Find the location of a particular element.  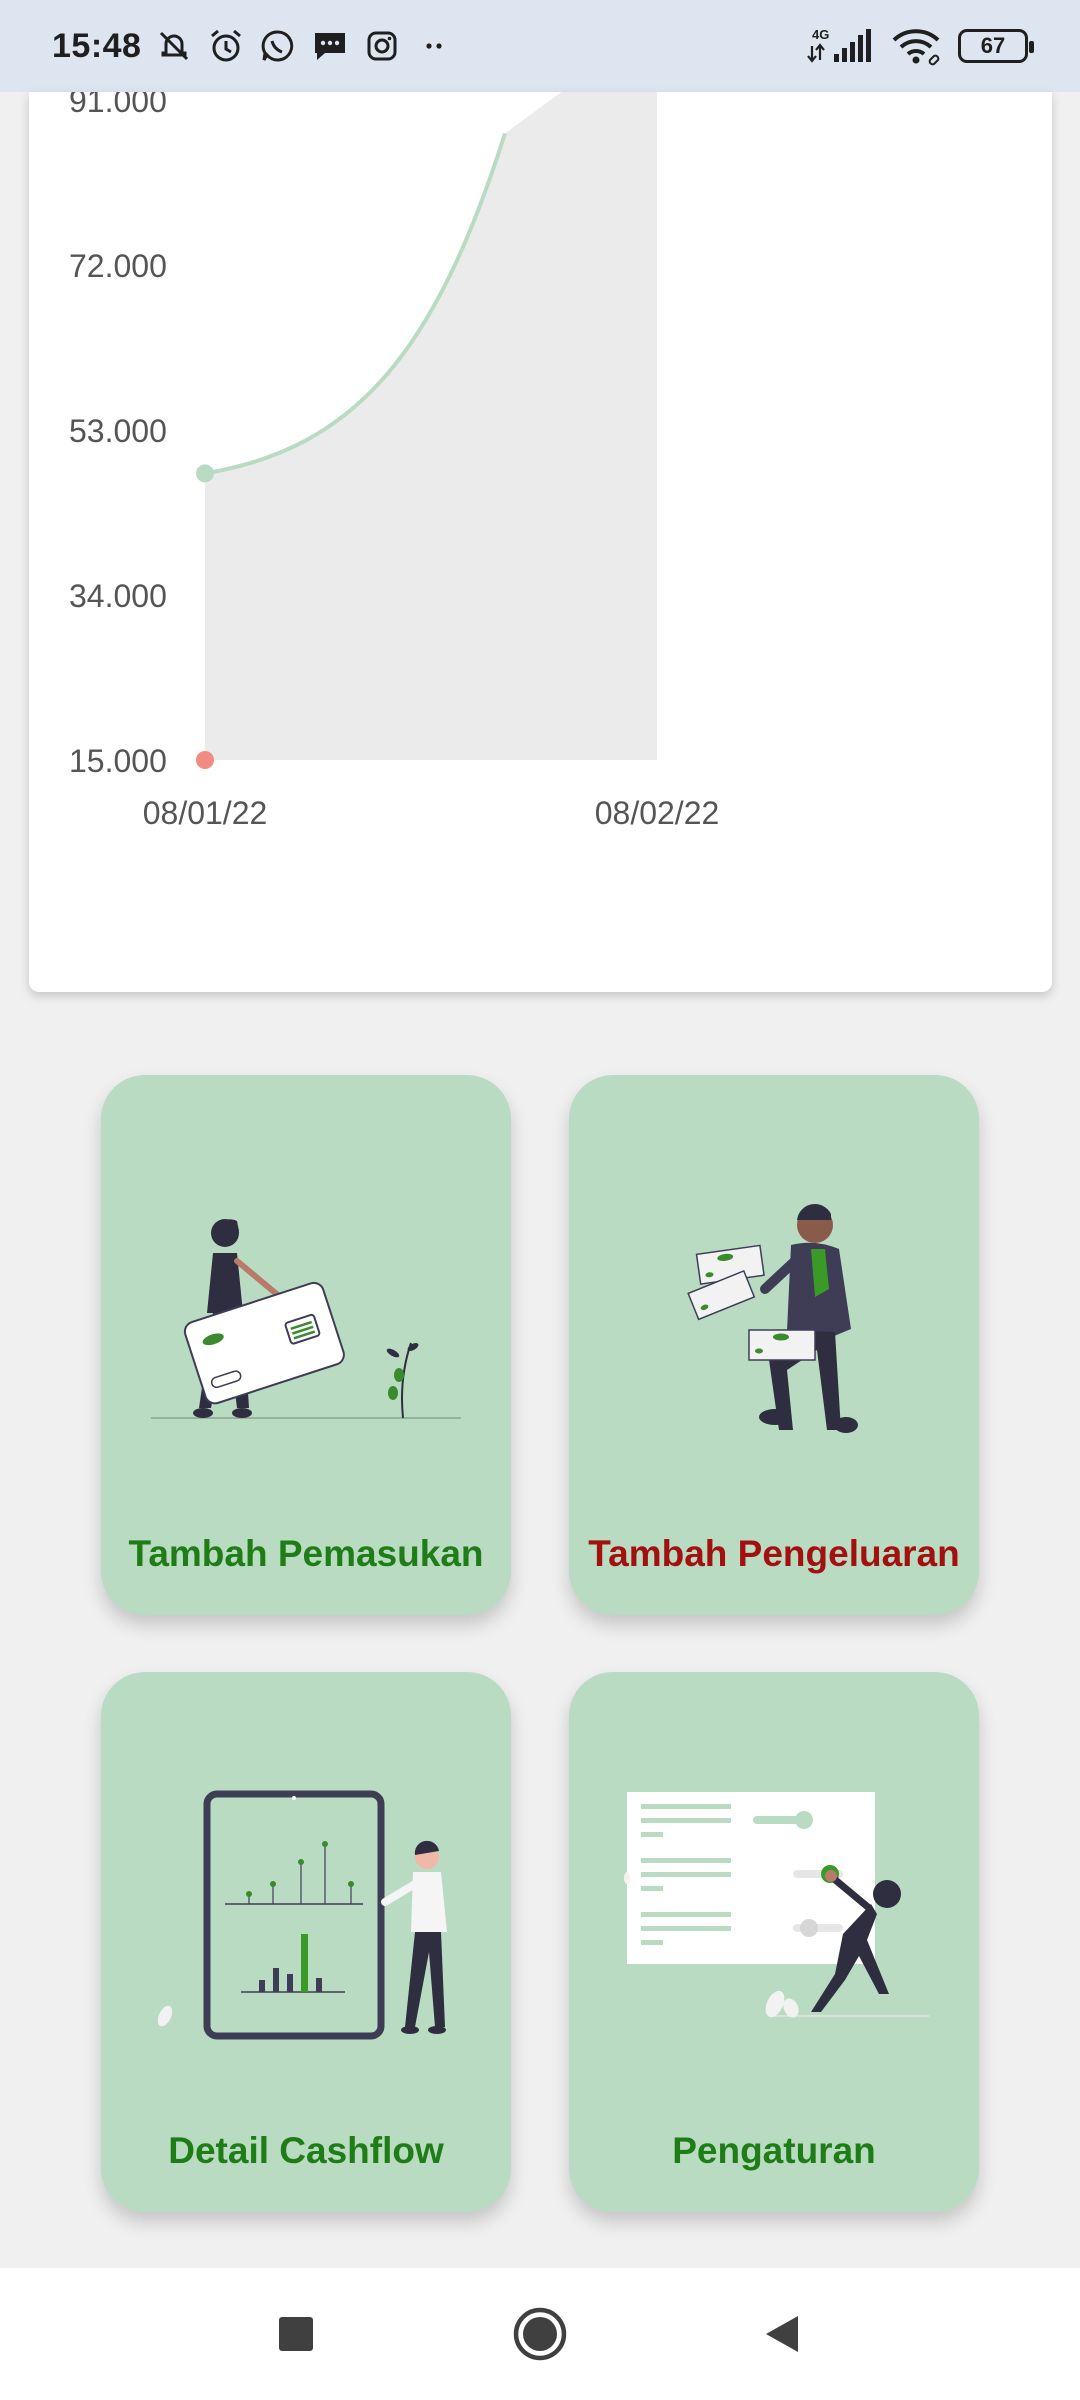

signal-icon: 4G is located at coordinates (839, 46).